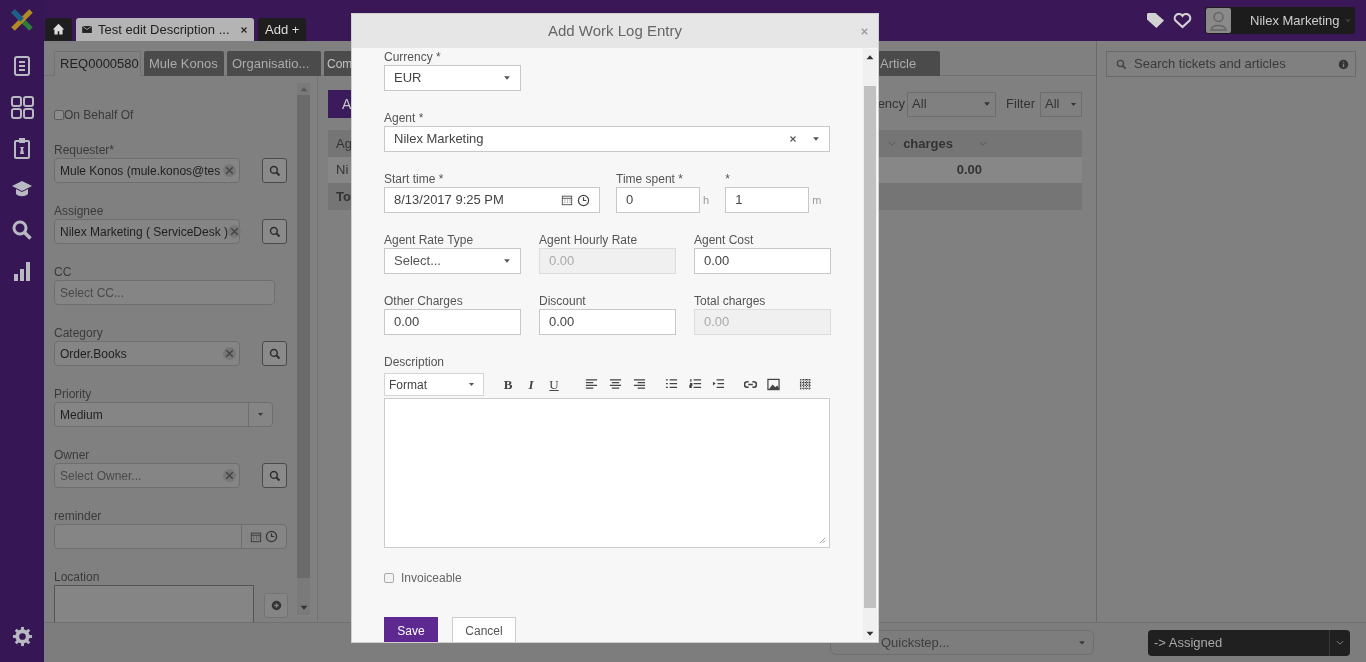 The width and height of the screenshot is (1366, 662). What do you see at coordinates (718, 384) in the screenshot?
I see `indent-icon` at bounding box center [718, 384].